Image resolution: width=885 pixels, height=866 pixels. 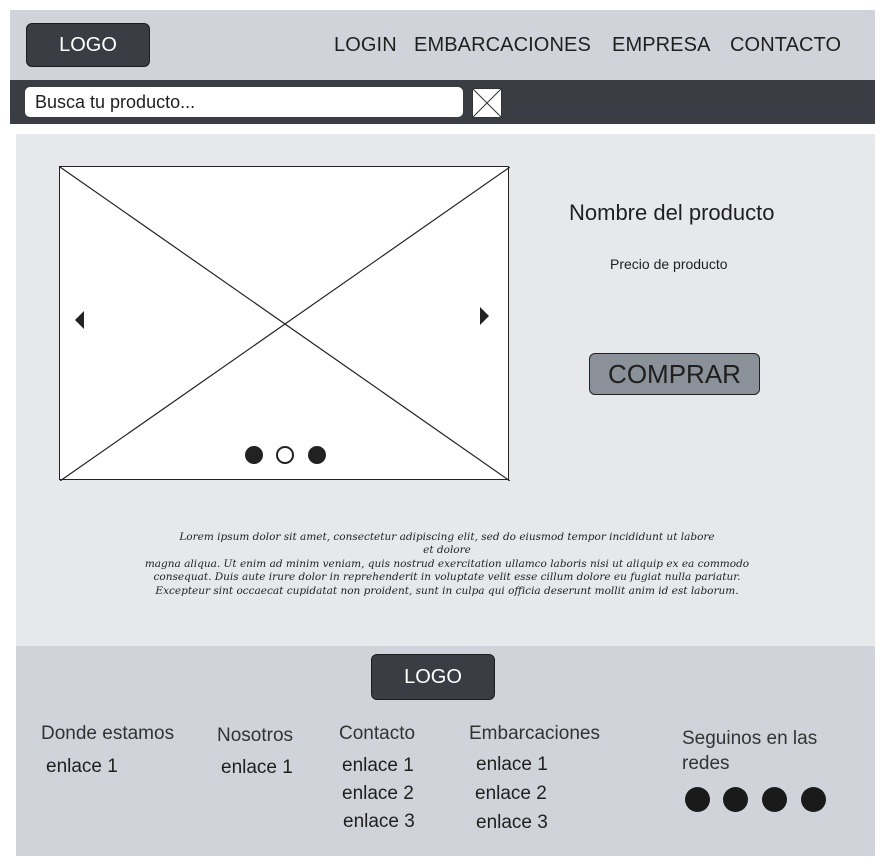 I want to click on footer-col-title-embarcaciones: Embarcaciones, so click(x=534, y=733).